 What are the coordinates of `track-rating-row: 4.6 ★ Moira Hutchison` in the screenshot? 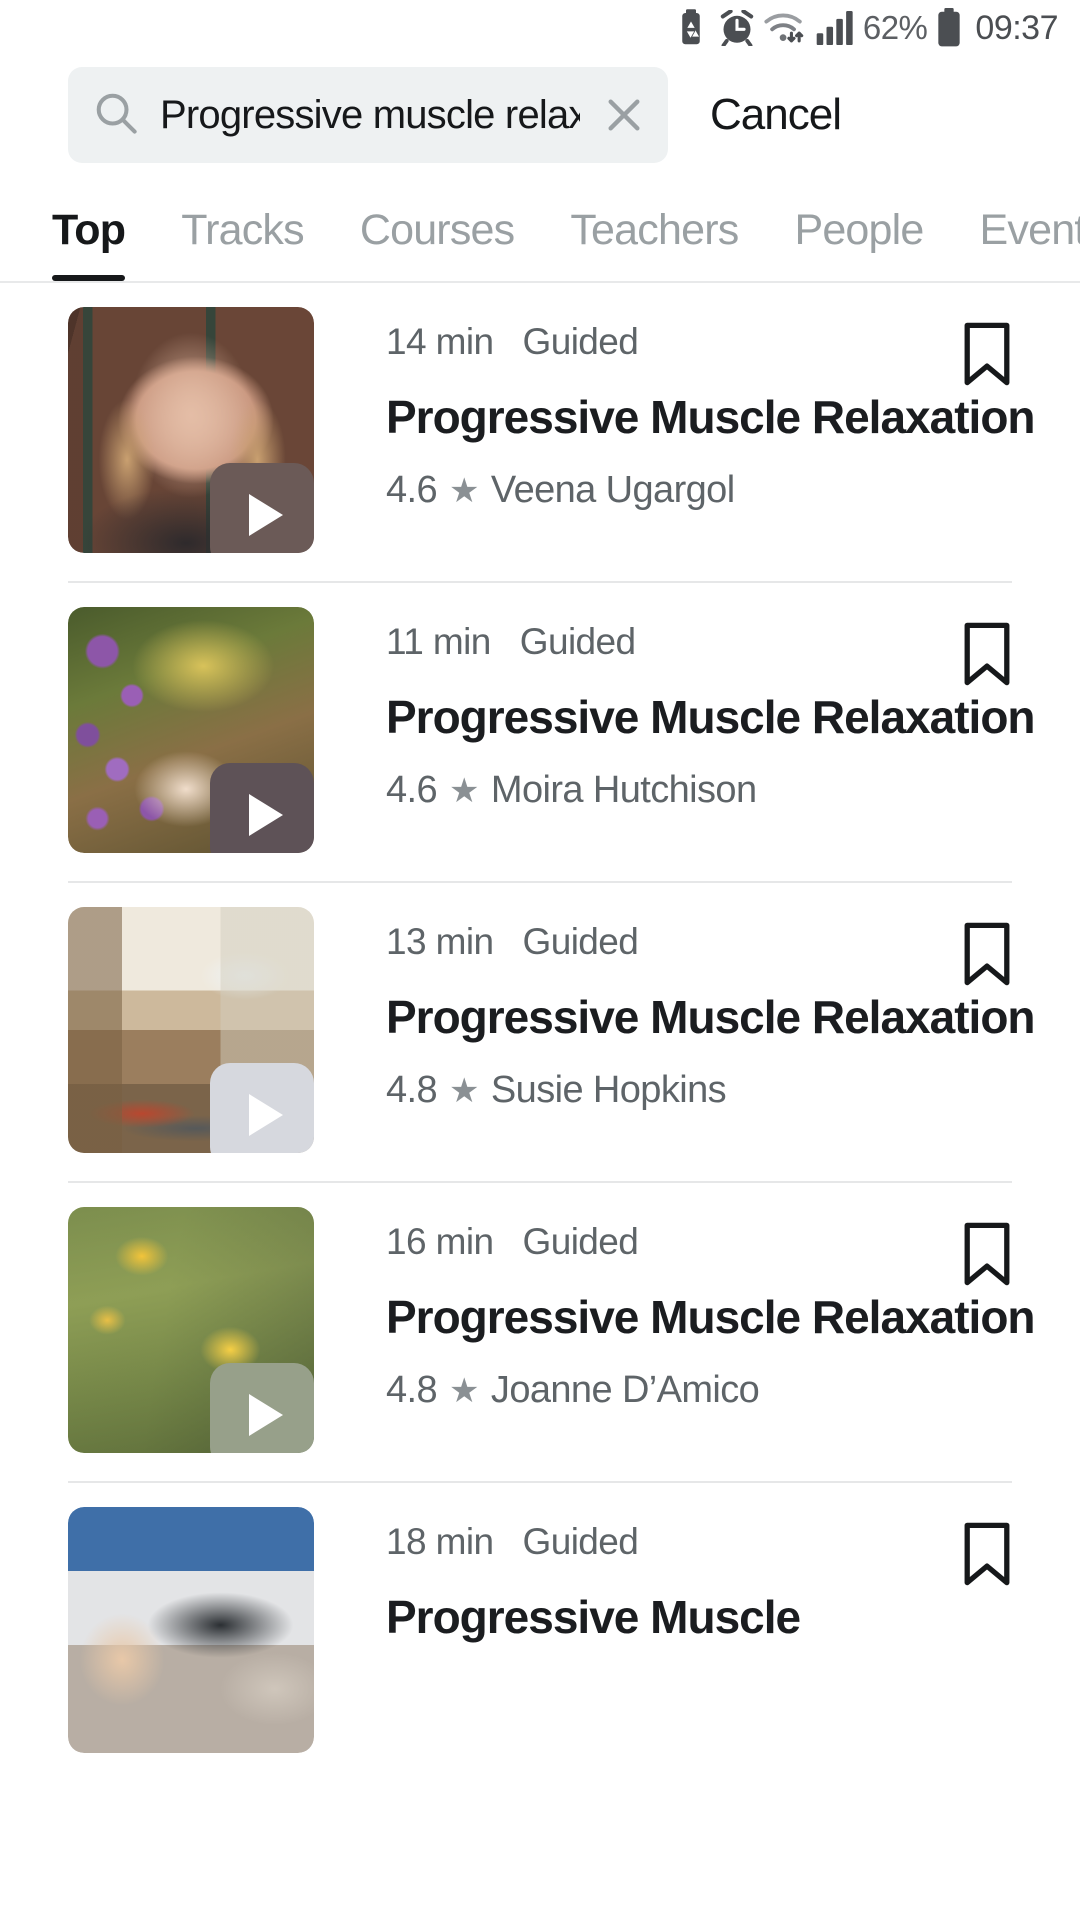 It's located at (733, 790).